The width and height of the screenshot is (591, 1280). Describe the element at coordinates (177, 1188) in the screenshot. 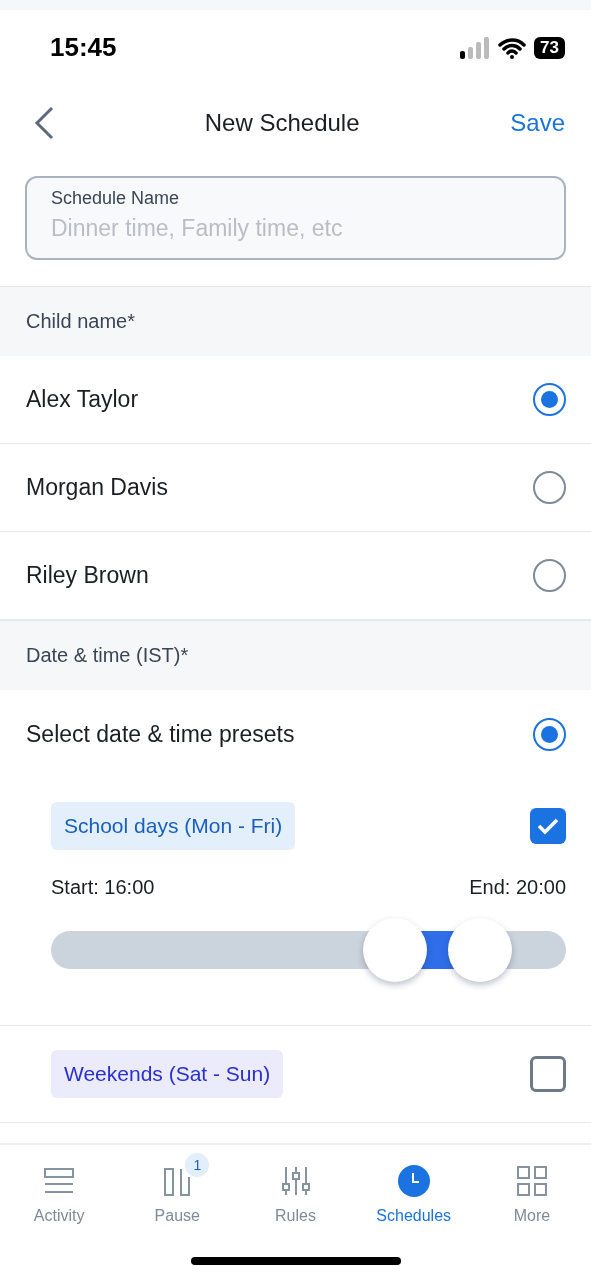

I see `tab-bar-item: 1 Pause` at that location.